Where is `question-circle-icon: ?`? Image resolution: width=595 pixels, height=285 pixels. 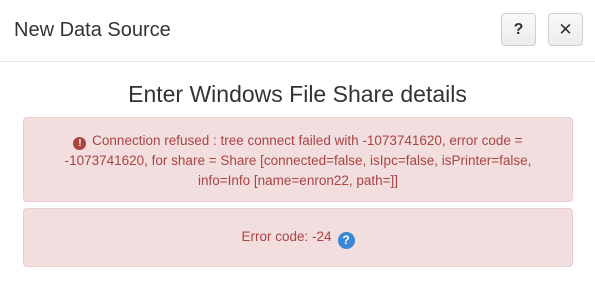 question-circle-icon: ? is located at coordinates (346, 240).